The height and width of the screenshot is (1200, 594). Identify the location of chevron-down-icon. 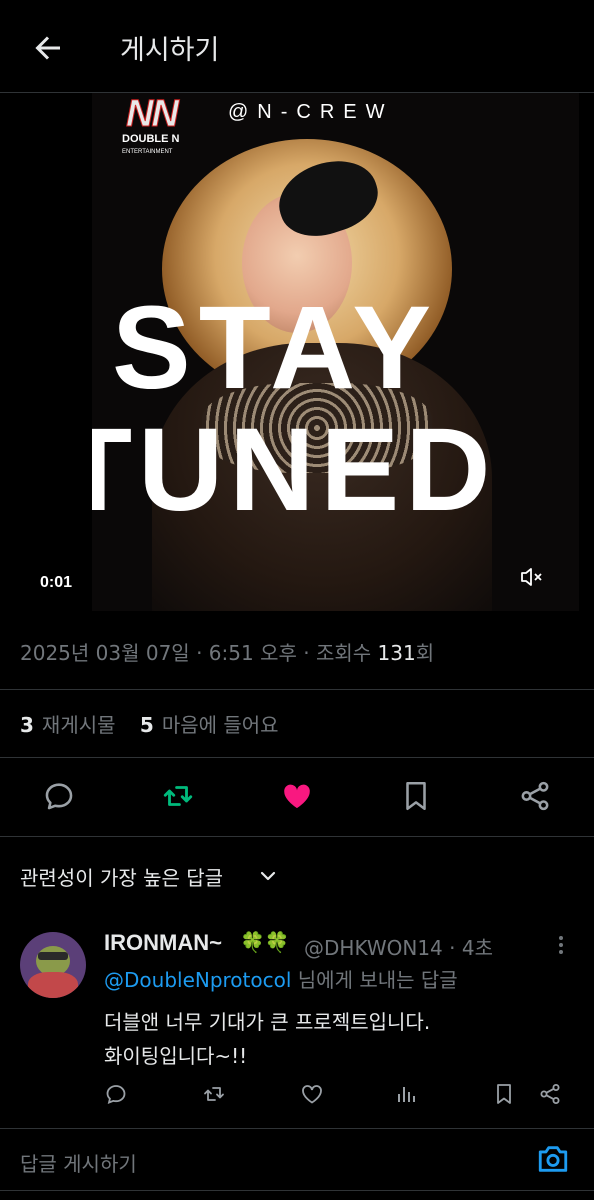
(268, 876).